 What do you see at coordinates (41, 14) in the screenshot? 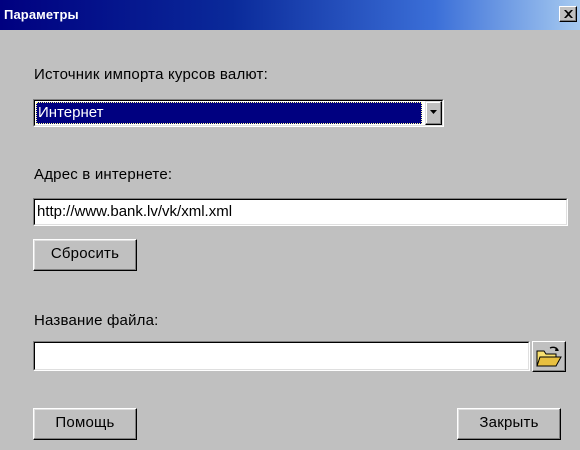
I see `window-title: Параметры` at bounding box center [41, 14].